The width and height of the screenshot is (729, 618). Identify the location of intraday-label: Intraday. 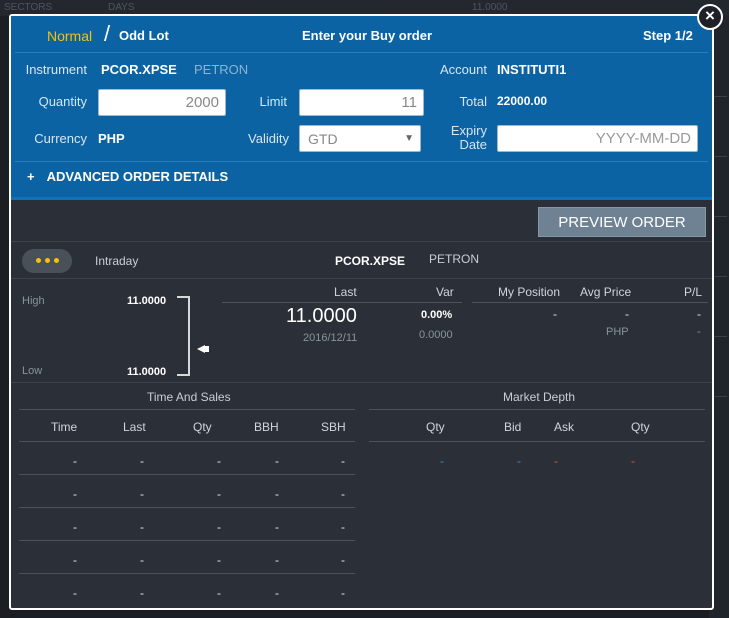
(117, 261).